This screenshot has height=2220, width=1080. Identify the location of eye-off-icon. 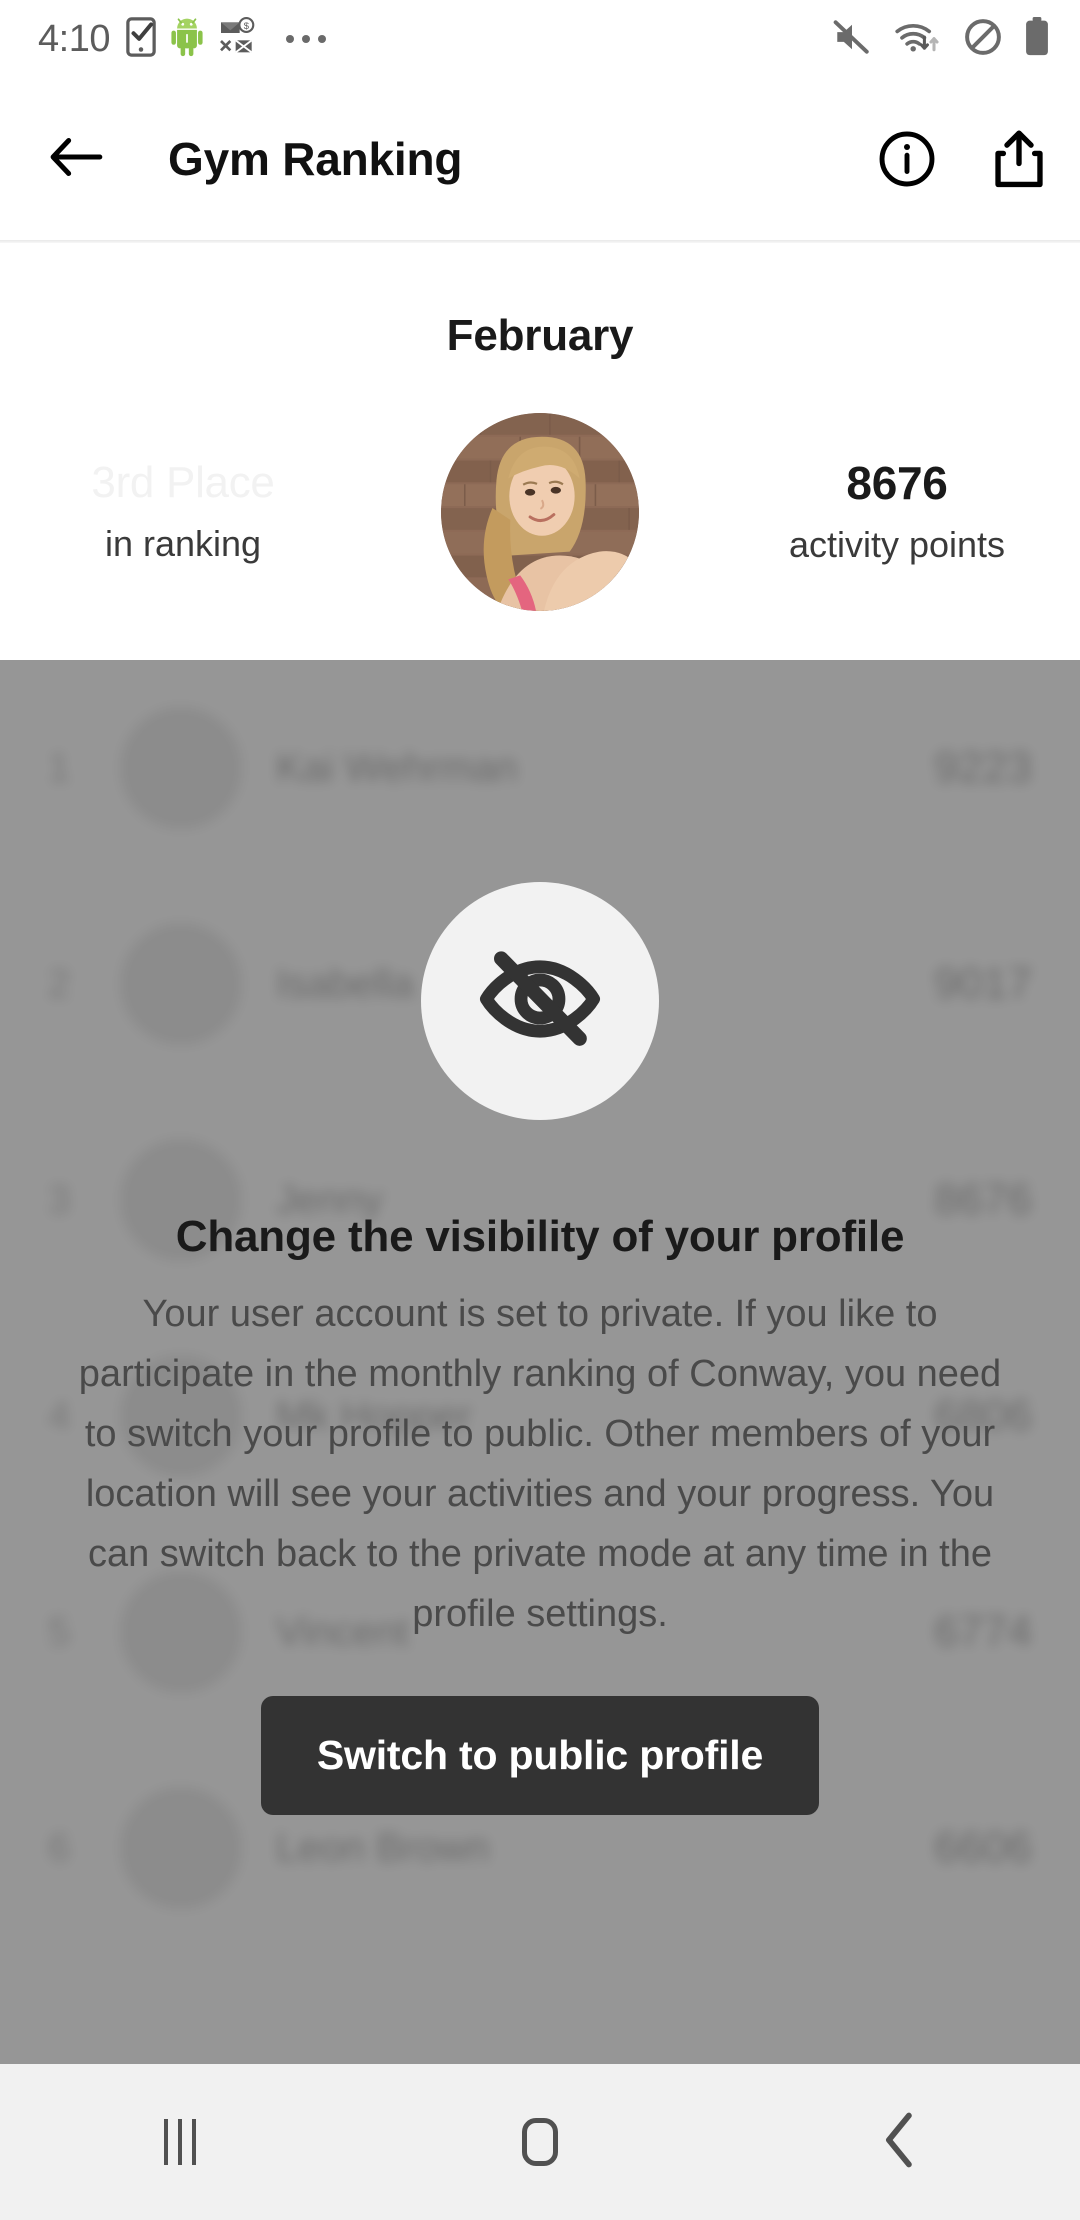
(540, 1001).